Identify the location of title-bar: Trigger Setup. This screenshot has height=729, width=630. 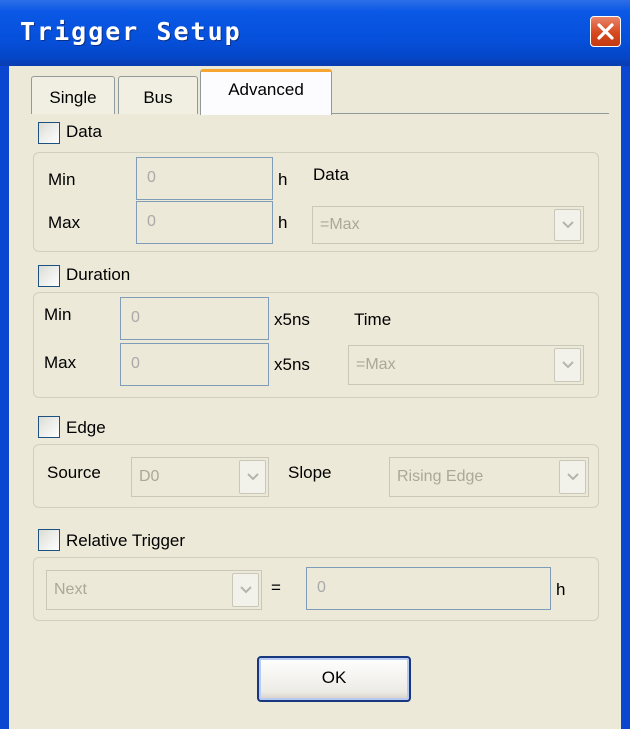
(315, 33).